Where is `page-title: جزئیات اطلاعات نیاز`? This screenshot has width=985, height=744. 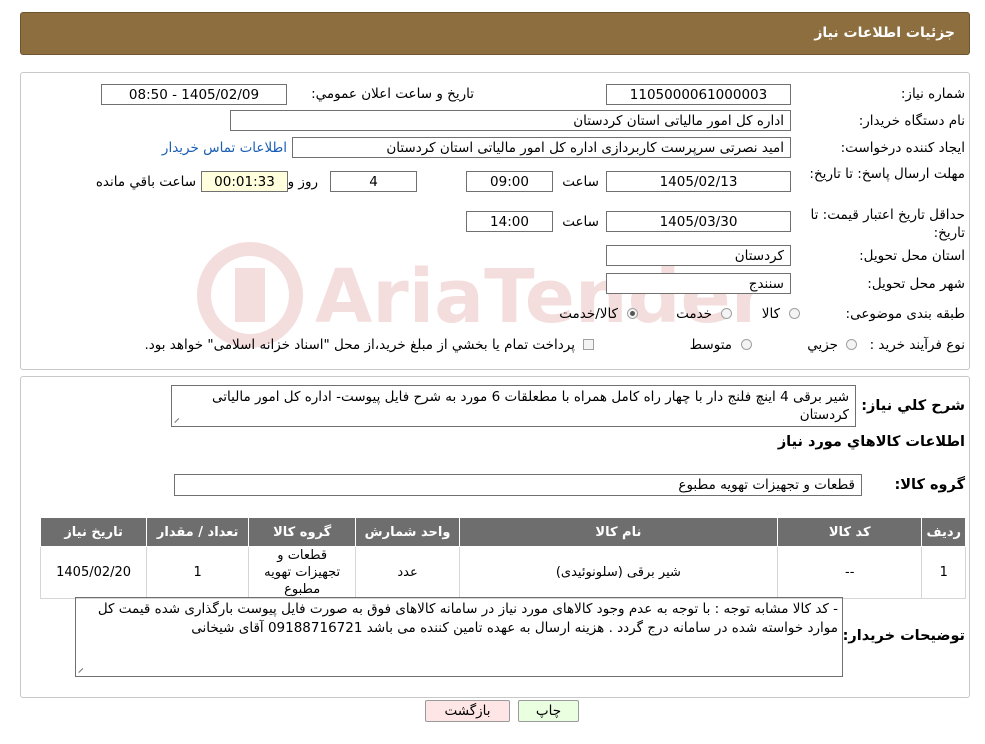 page-title: جزئیات اطلاعات نیاز is located at coordinates (884, 33).